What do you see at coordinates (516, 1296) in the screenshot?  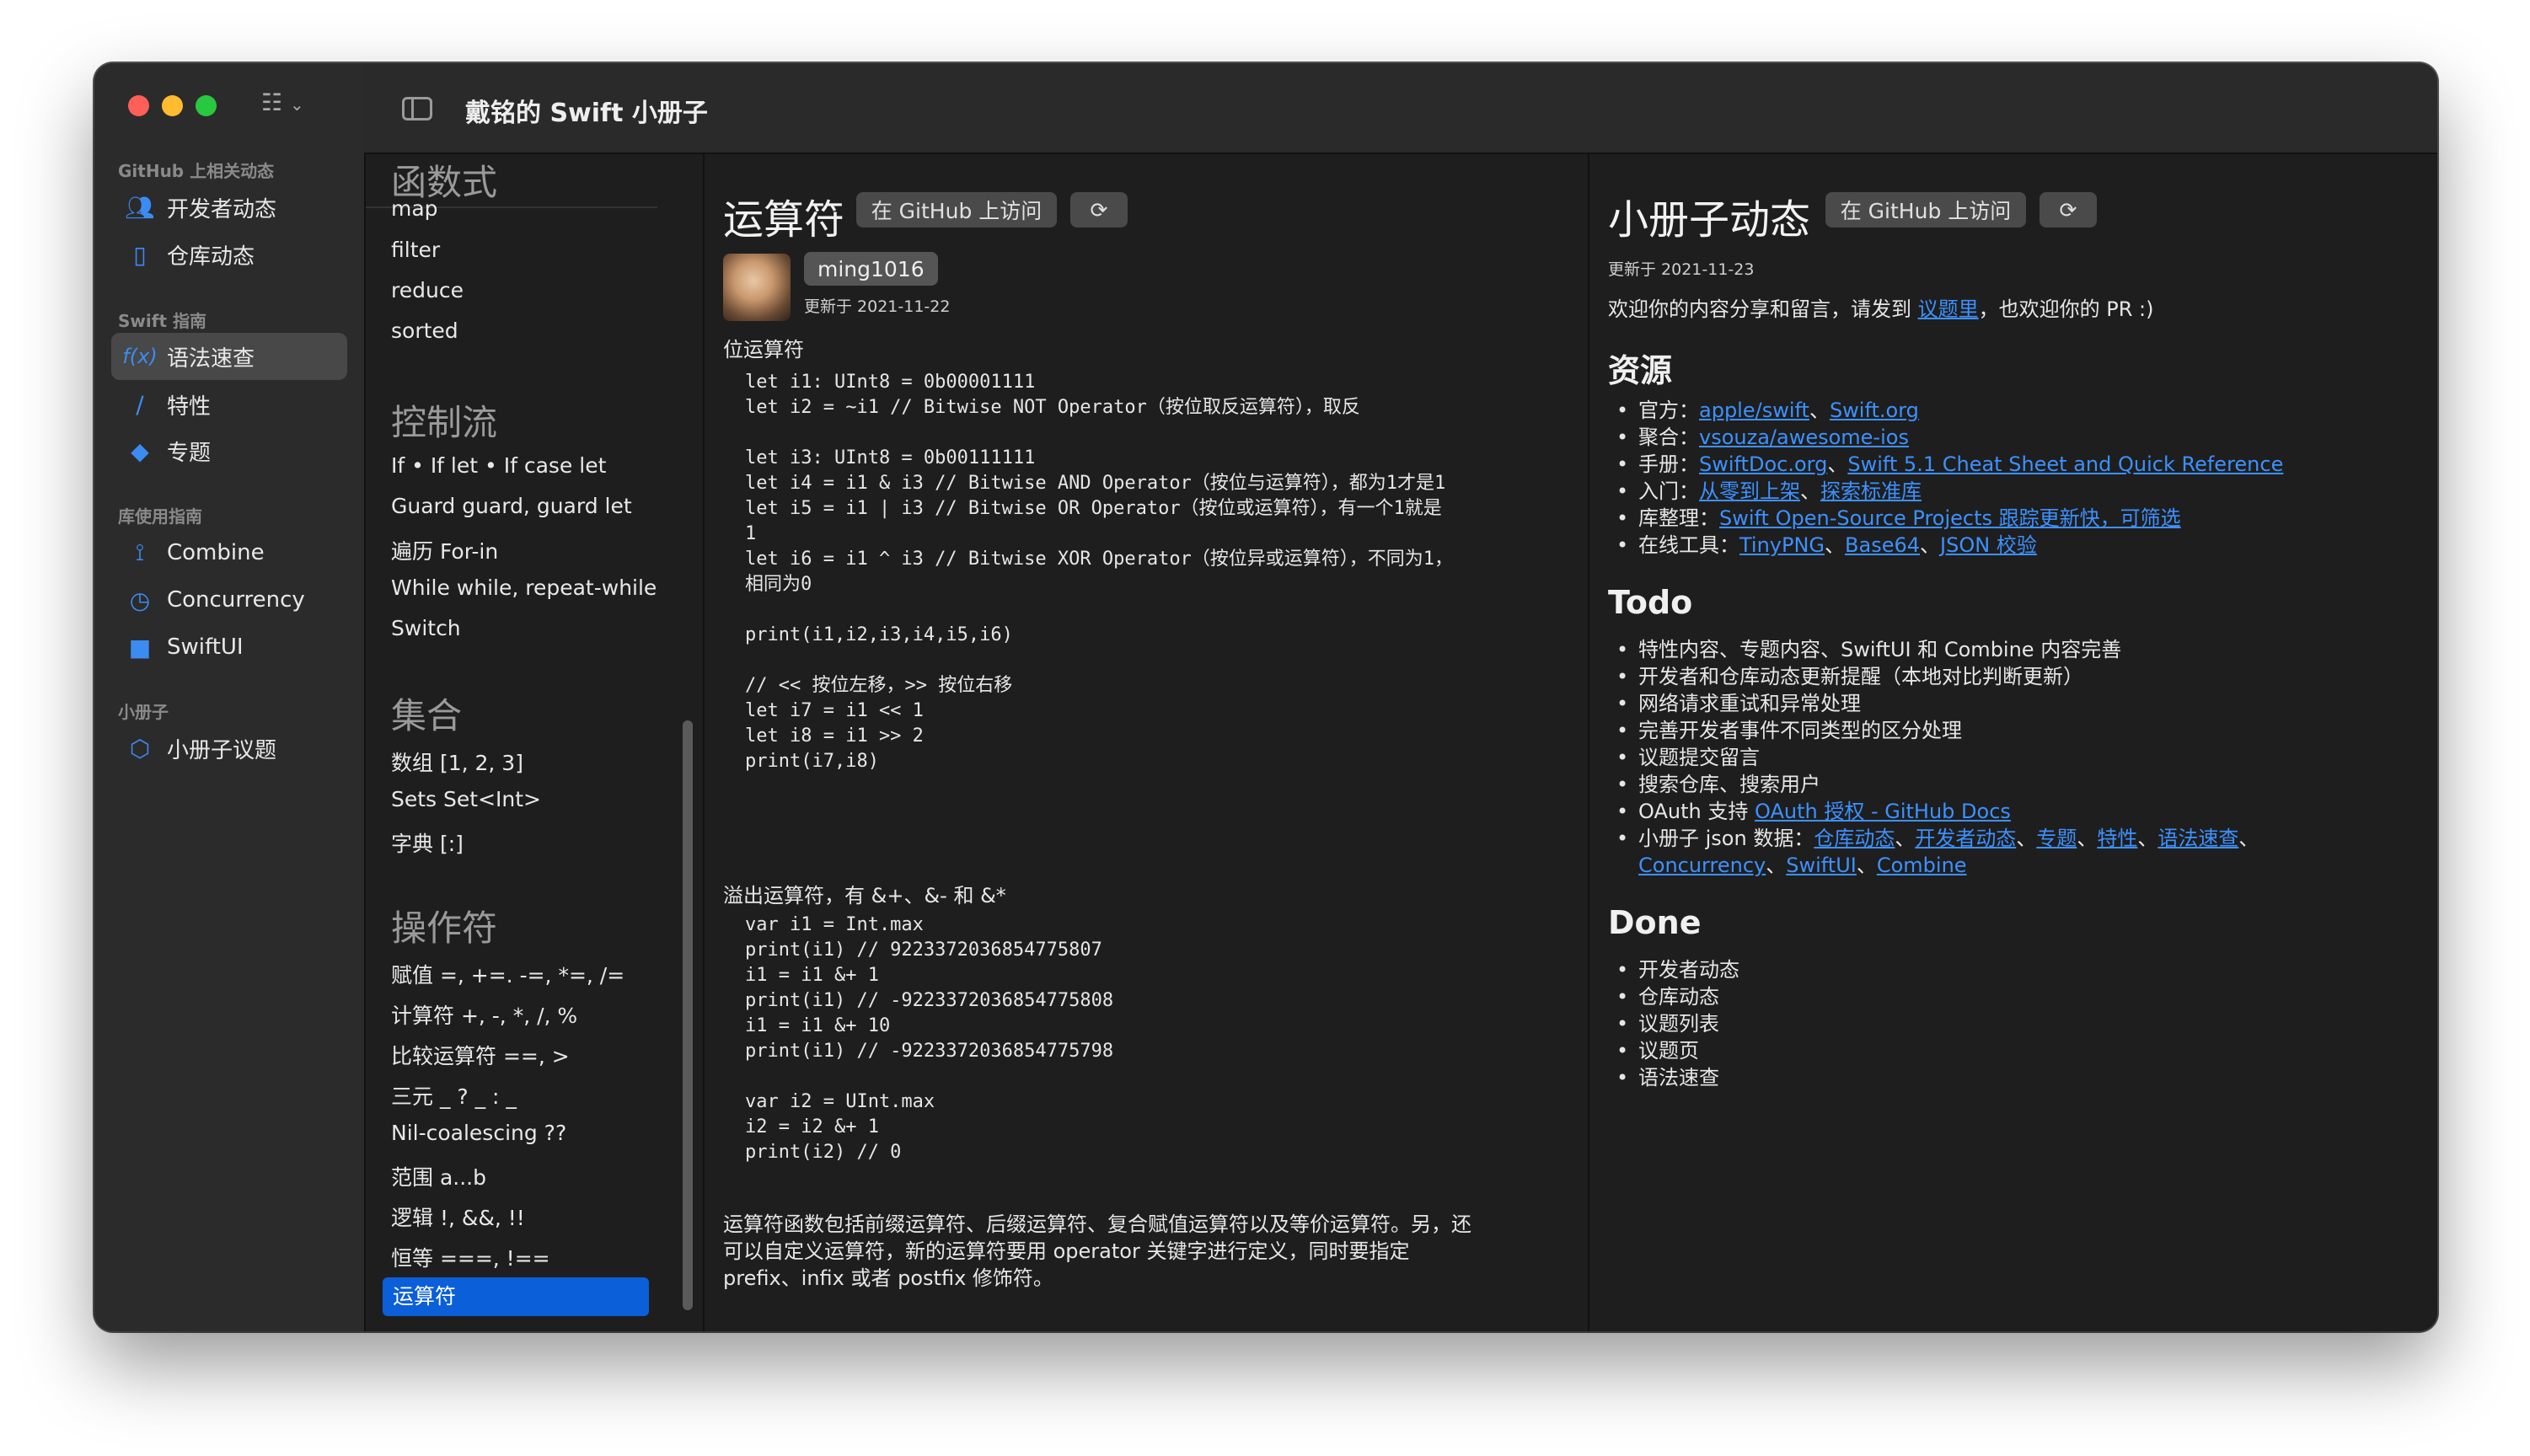 I see `list-item-selected: 运算符` at bounding box center [516, 1296].